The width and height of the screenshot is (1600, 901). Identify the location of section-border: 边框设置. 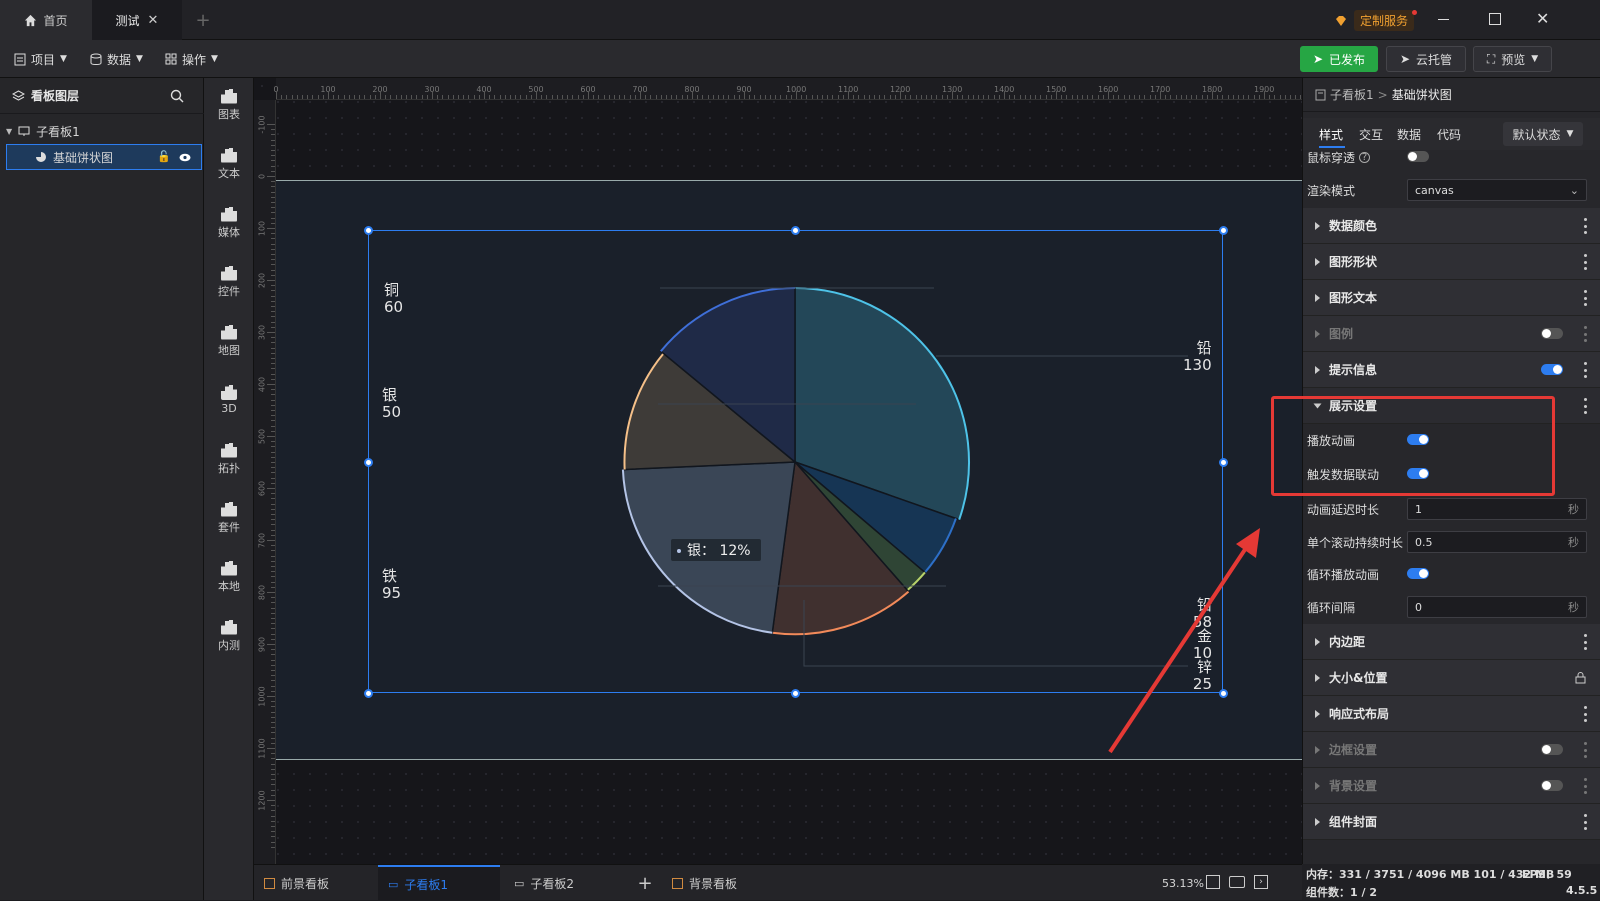
(1451, 750).